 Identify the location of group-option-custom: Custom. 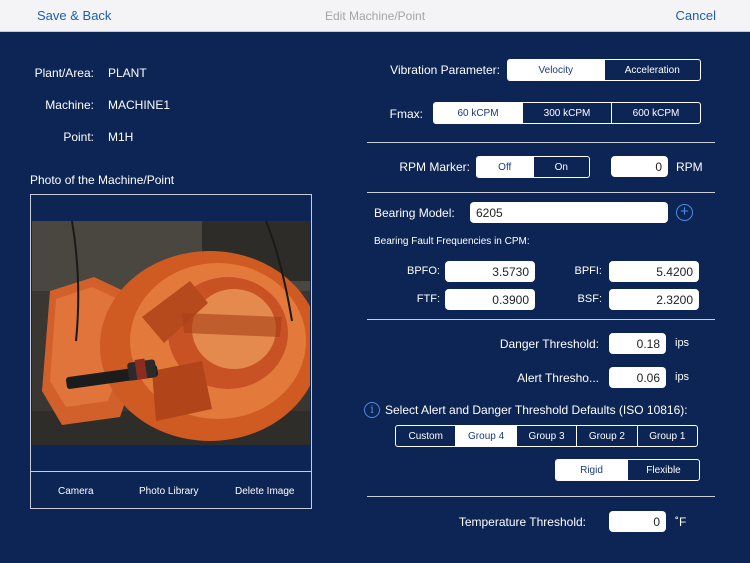
(425, 436).